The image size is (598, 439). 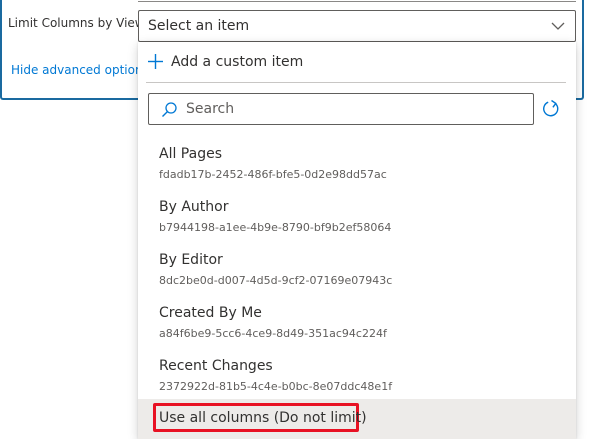 I want to click on add-custom-item-label: Add a custom item, so click(x=237, y=62).